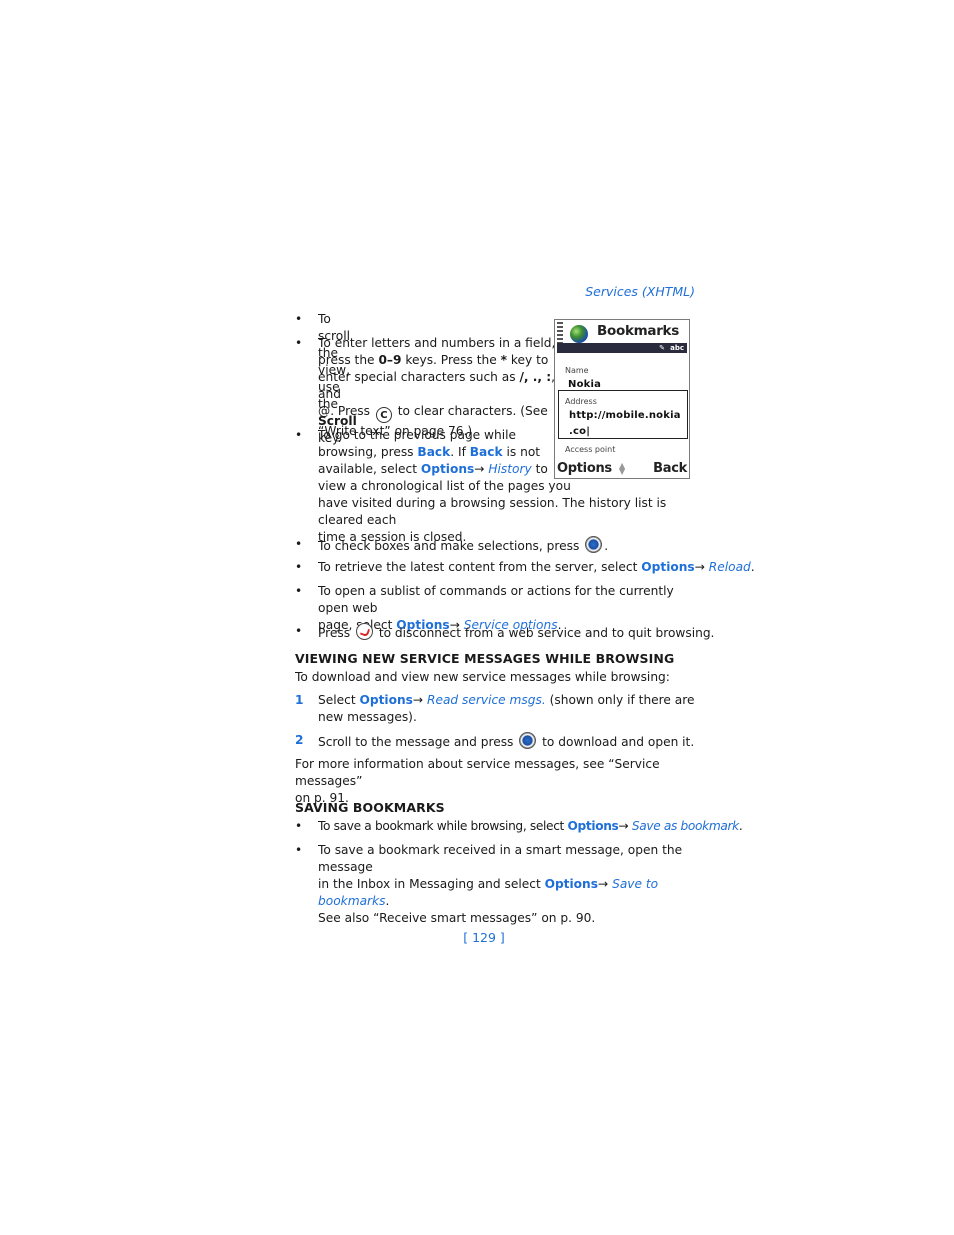 The width and height of the screenshot is (954, 1235). What do you see at coordinates (685, 826) in the screenshot?
I see `save-as-bookmark-command: Save as bookmark` at bounding box center [685, 826].